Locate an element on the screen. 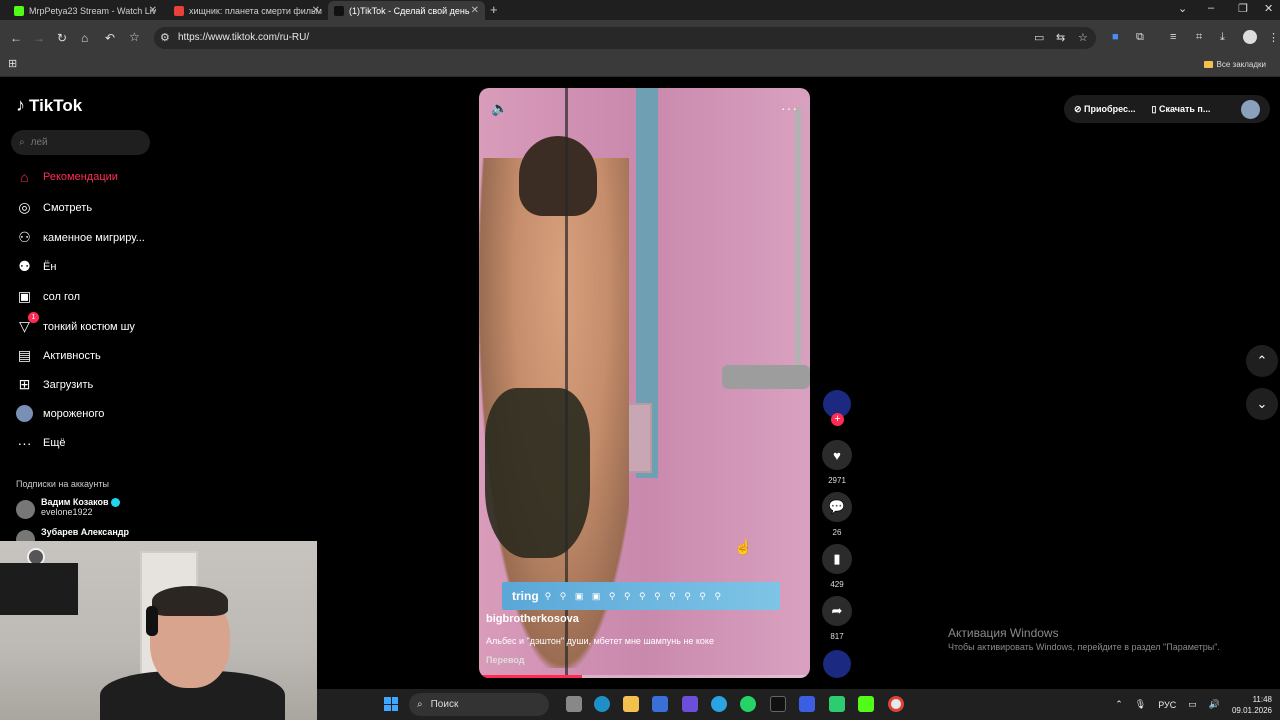 The height and width of the screenshot is (720, 1280). sidebar-item-messages: ▽ 1 тонкий костюм шу is located at coordinates (75, 323).